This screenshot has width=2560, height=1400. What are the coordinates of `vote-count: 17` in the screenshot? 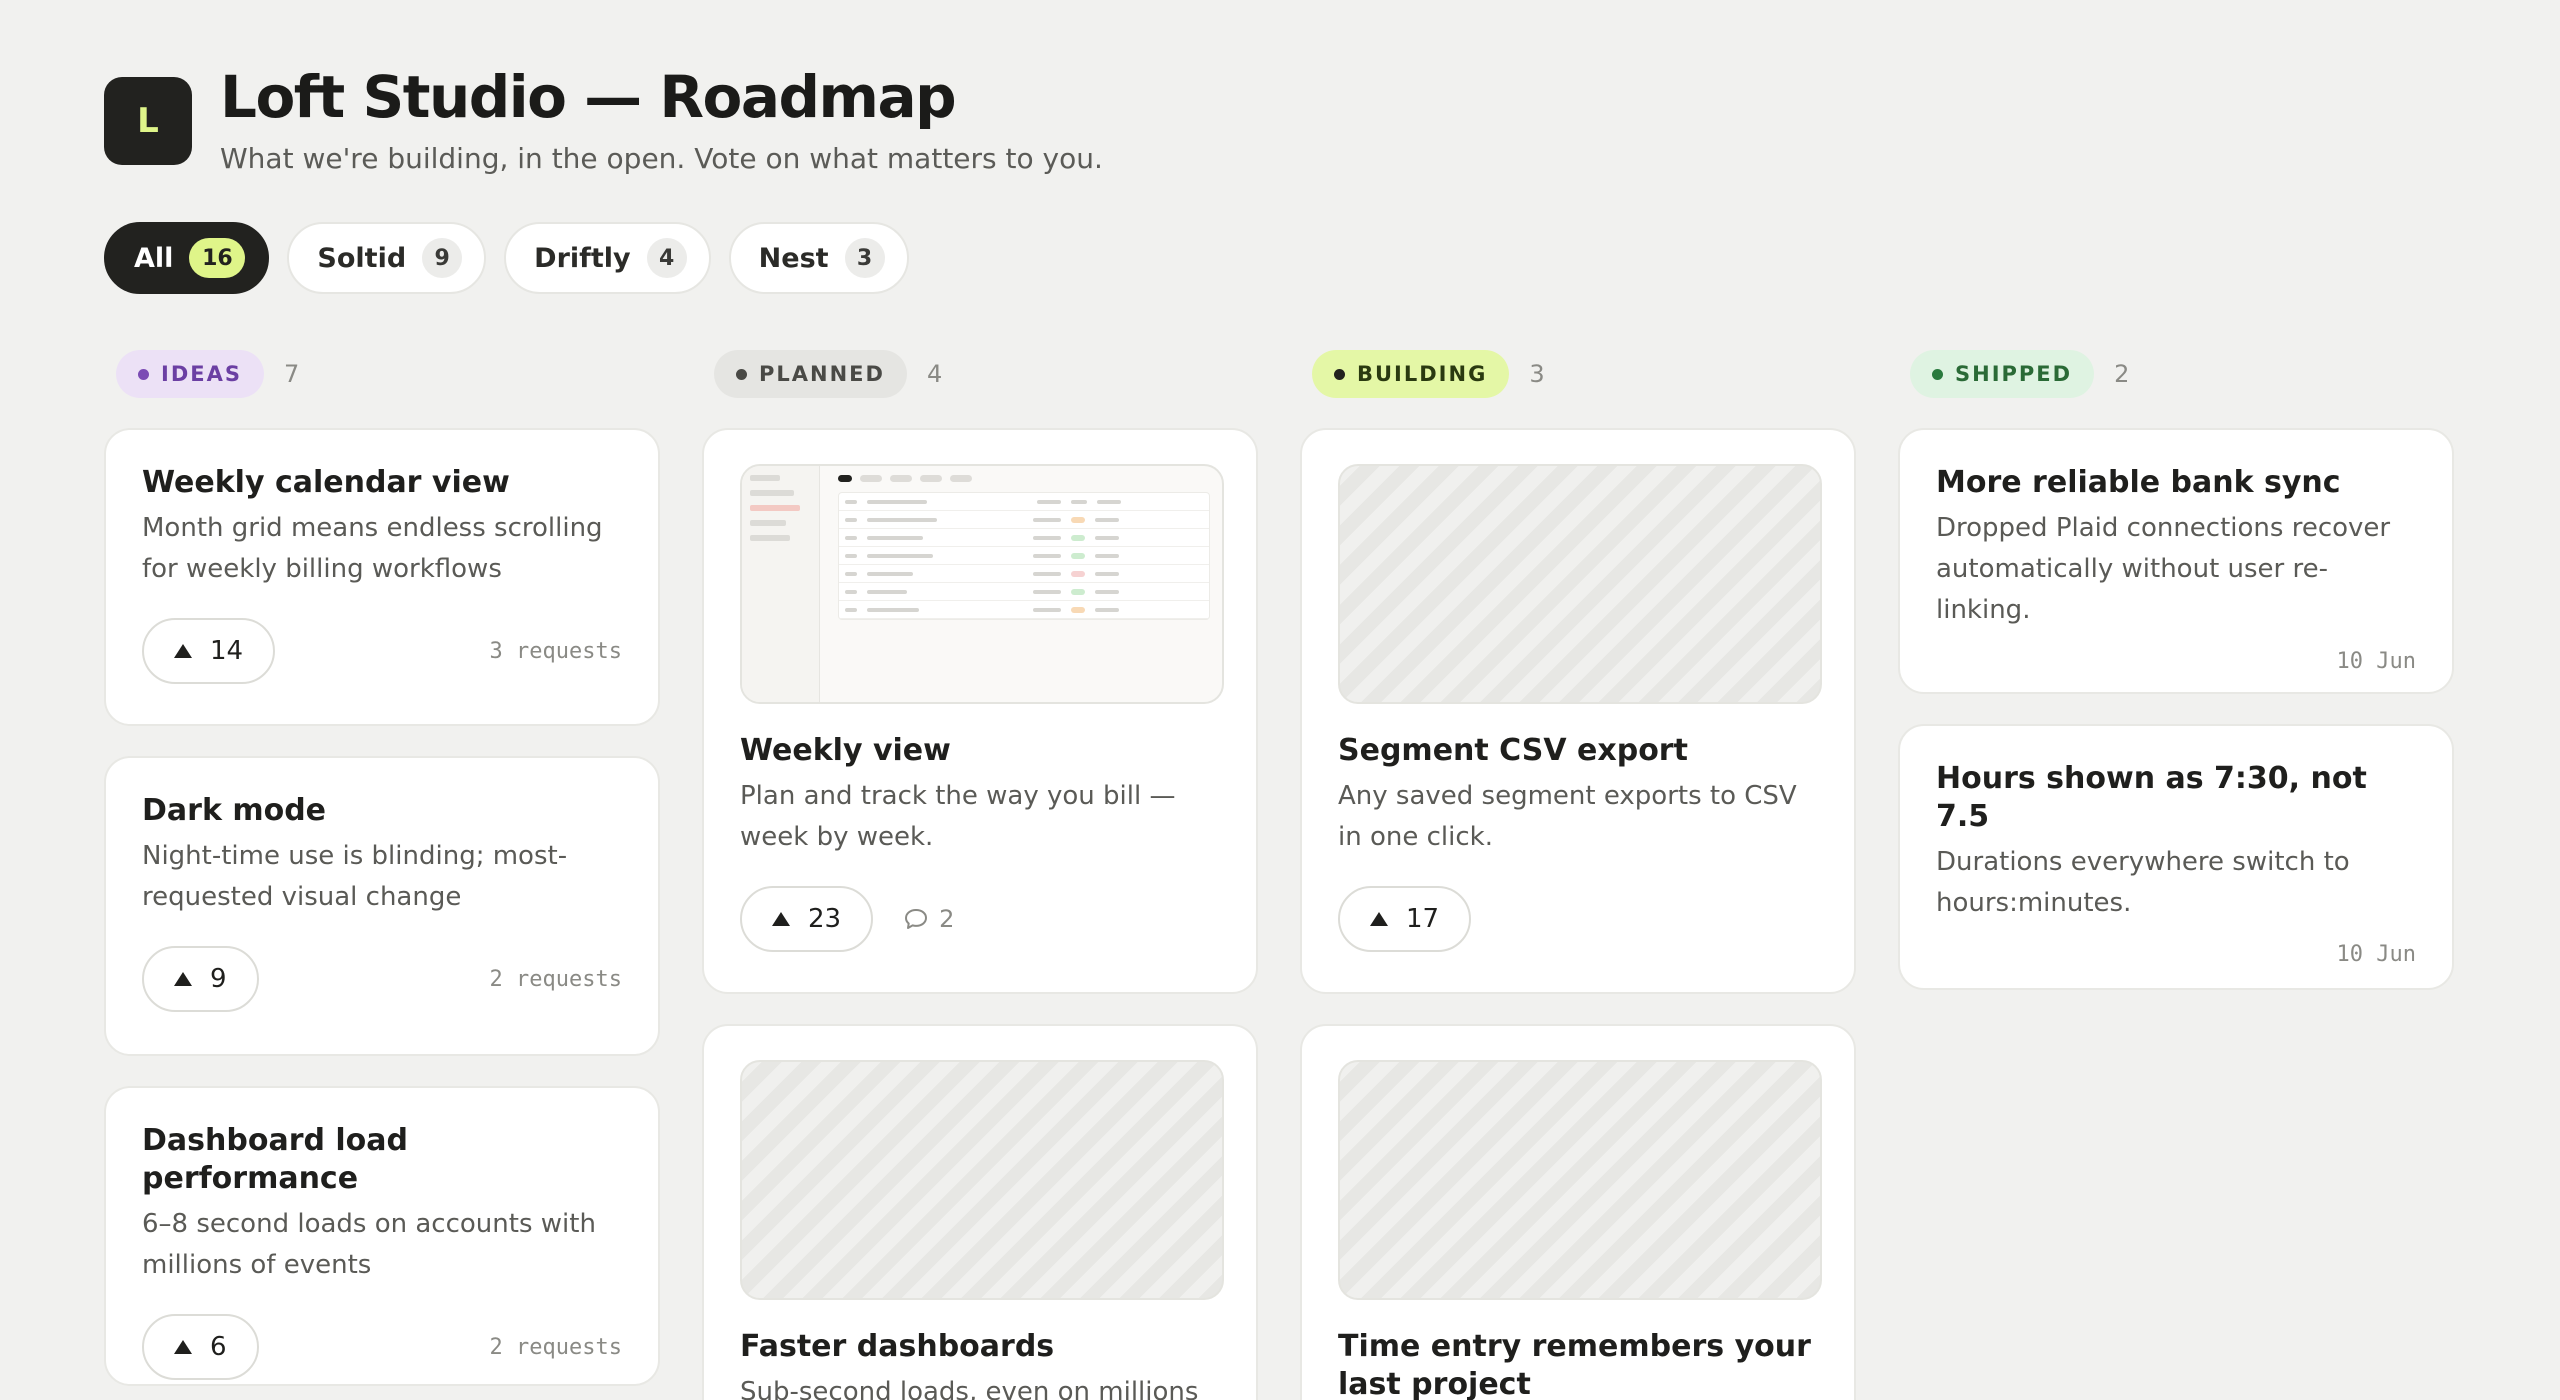 It's located at (1423, 919).